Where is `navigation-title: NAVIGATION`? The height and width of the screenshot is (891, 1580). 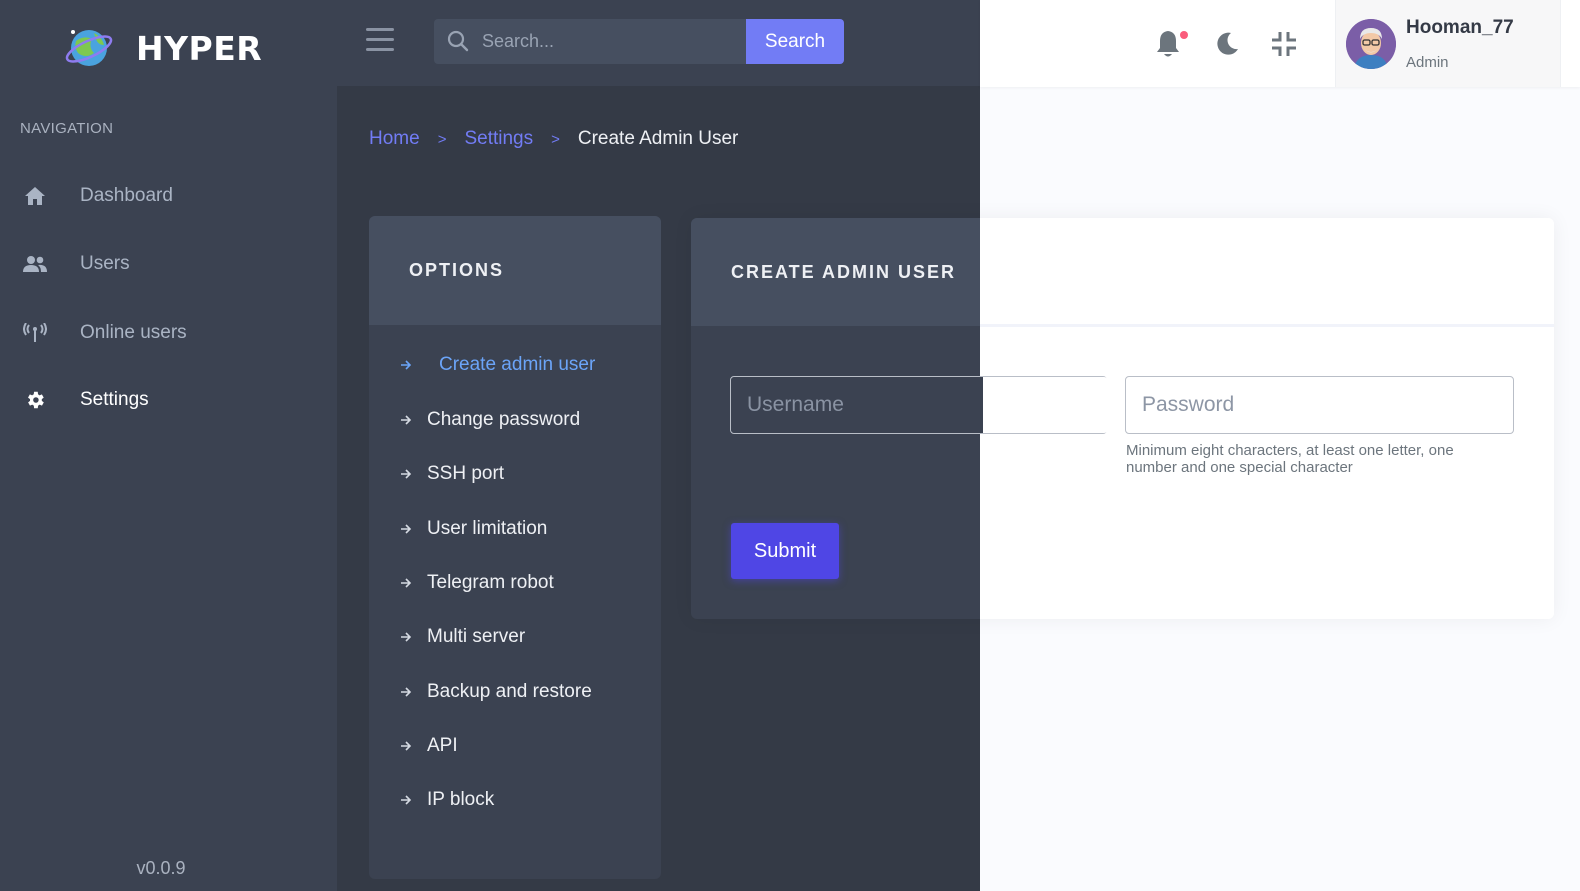 navigation-title: NAVIGATION is located at coordinates (67, 128).